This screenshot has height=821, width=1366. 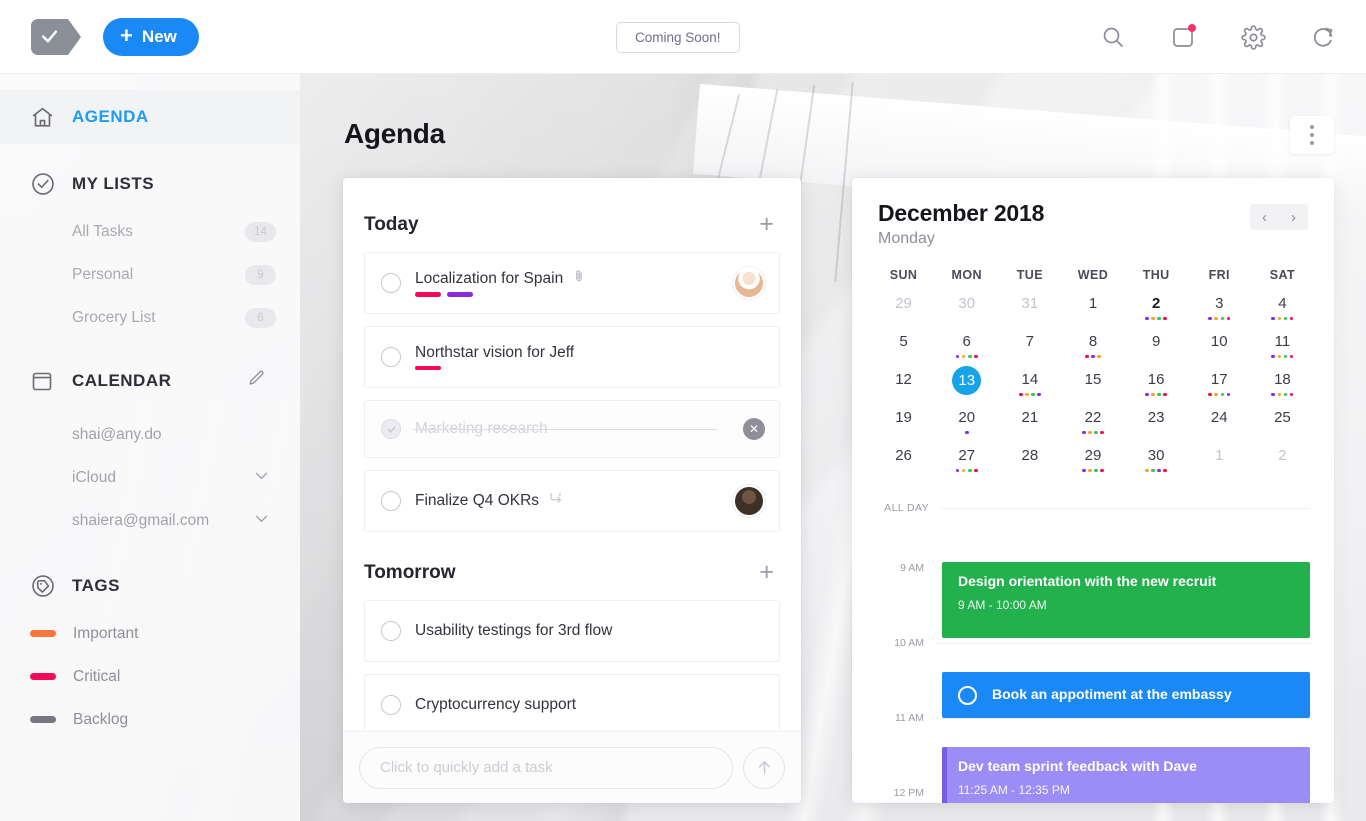 I want to click on calendar-day: 26, so click(x=903, y=465).